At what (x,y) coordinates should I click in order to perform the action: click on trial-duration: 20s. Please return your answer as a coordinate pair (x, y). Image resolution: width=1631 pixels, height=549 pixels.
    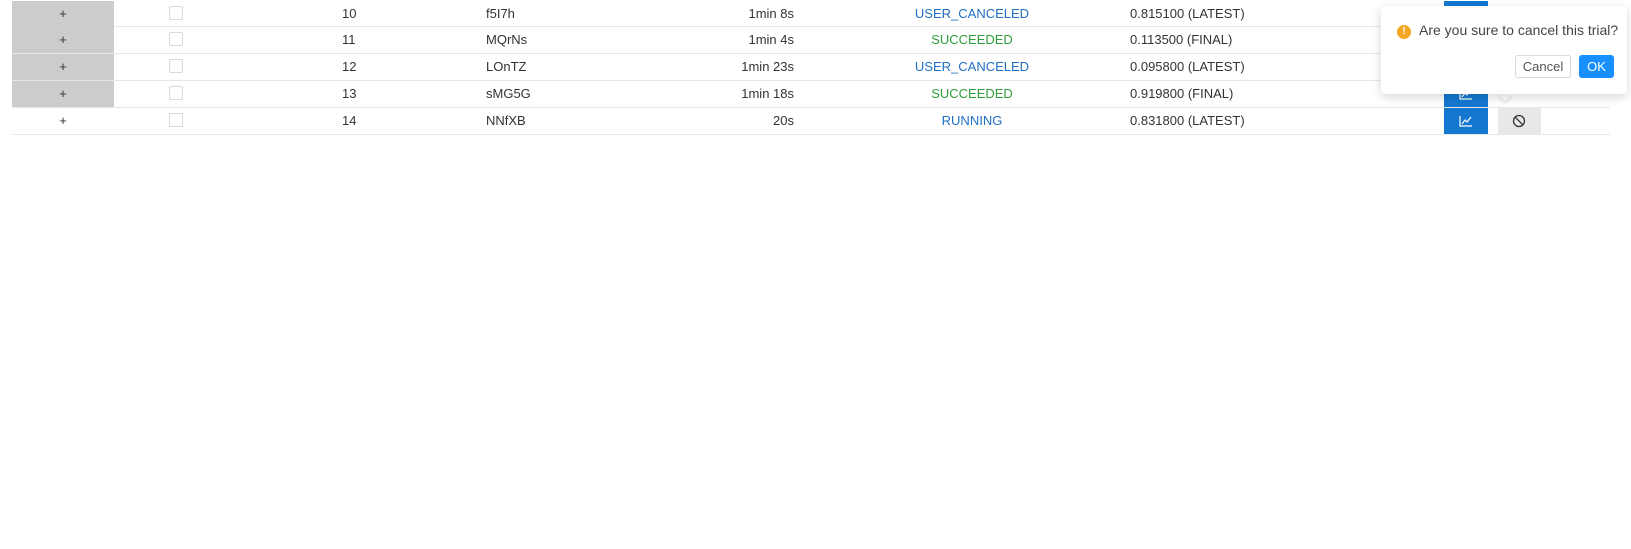
    Looking at the image, I should click on (783, 120).